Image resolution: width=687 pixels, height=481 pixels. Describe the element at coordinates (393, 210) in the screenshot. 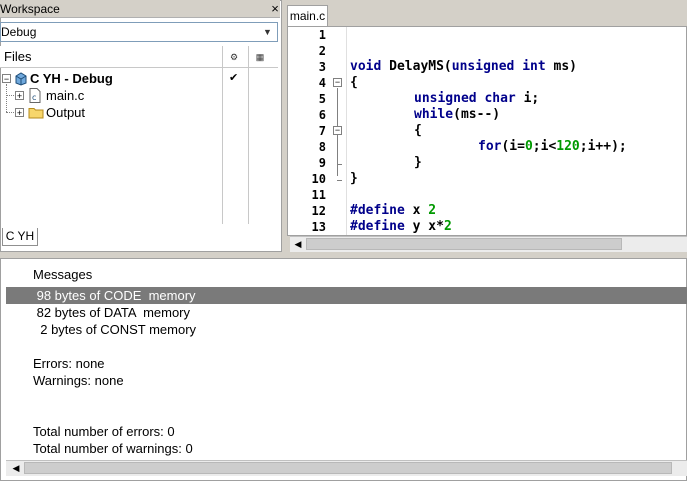

I see `code-line: #define x 2` at that location.